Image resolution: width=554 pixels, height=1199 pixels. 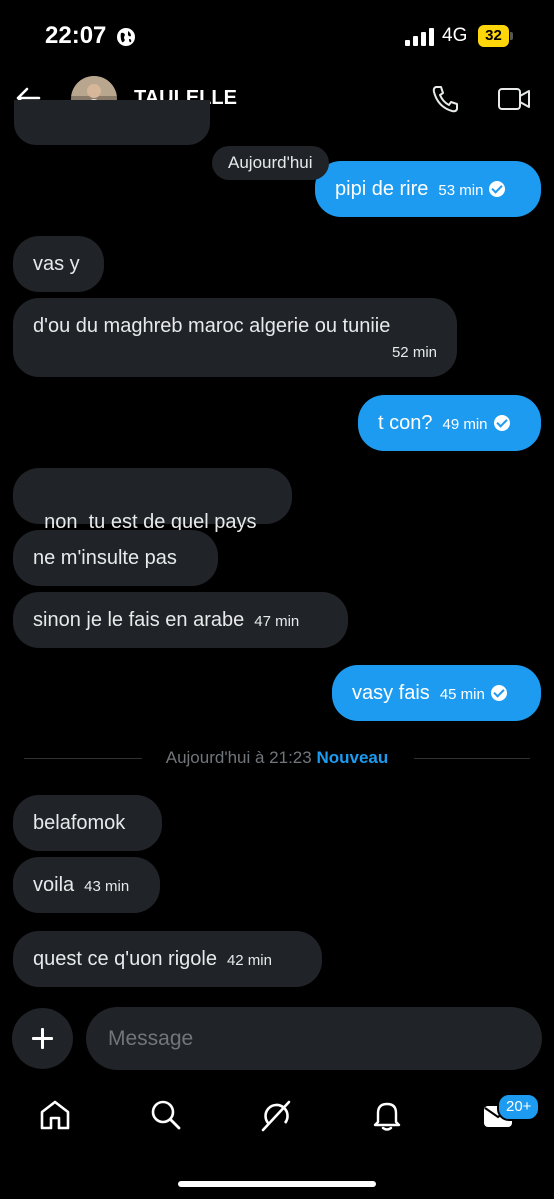 What do you see at coordinates (277, 621) in the screenshot?
I see `message-time: 47 min` at bounding box center [277, 621].